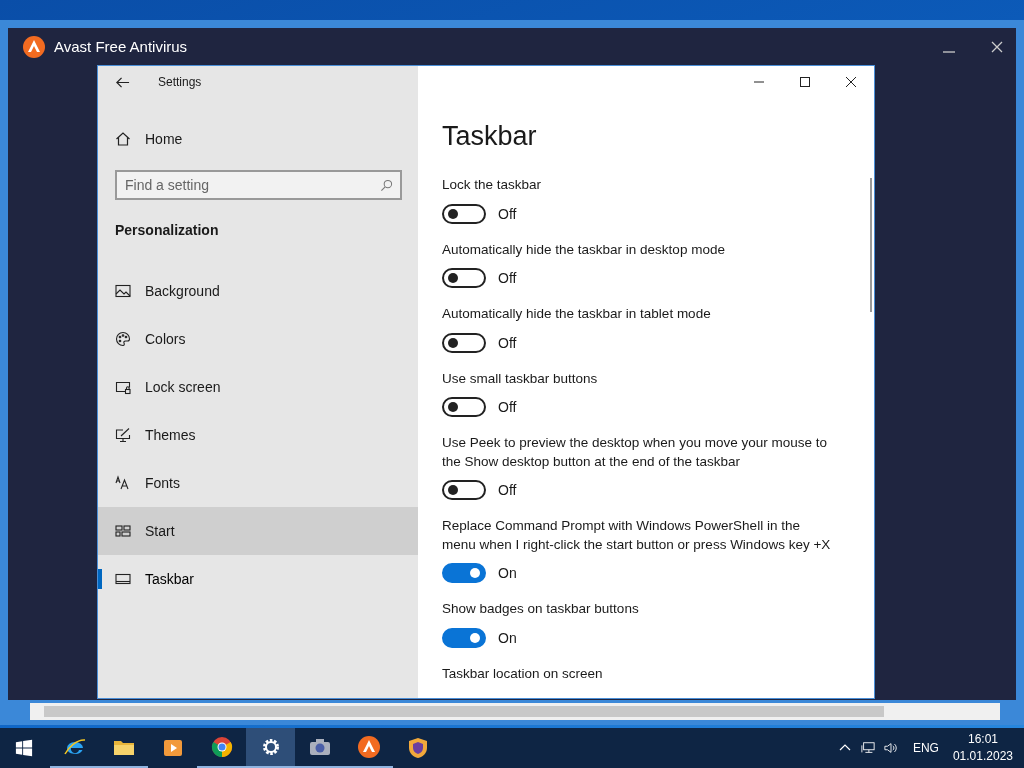 The image size is (1024, 768). Describe the element at coordinates (123, 387) in the screenshot. I see `lock-screen-icon` at that location.